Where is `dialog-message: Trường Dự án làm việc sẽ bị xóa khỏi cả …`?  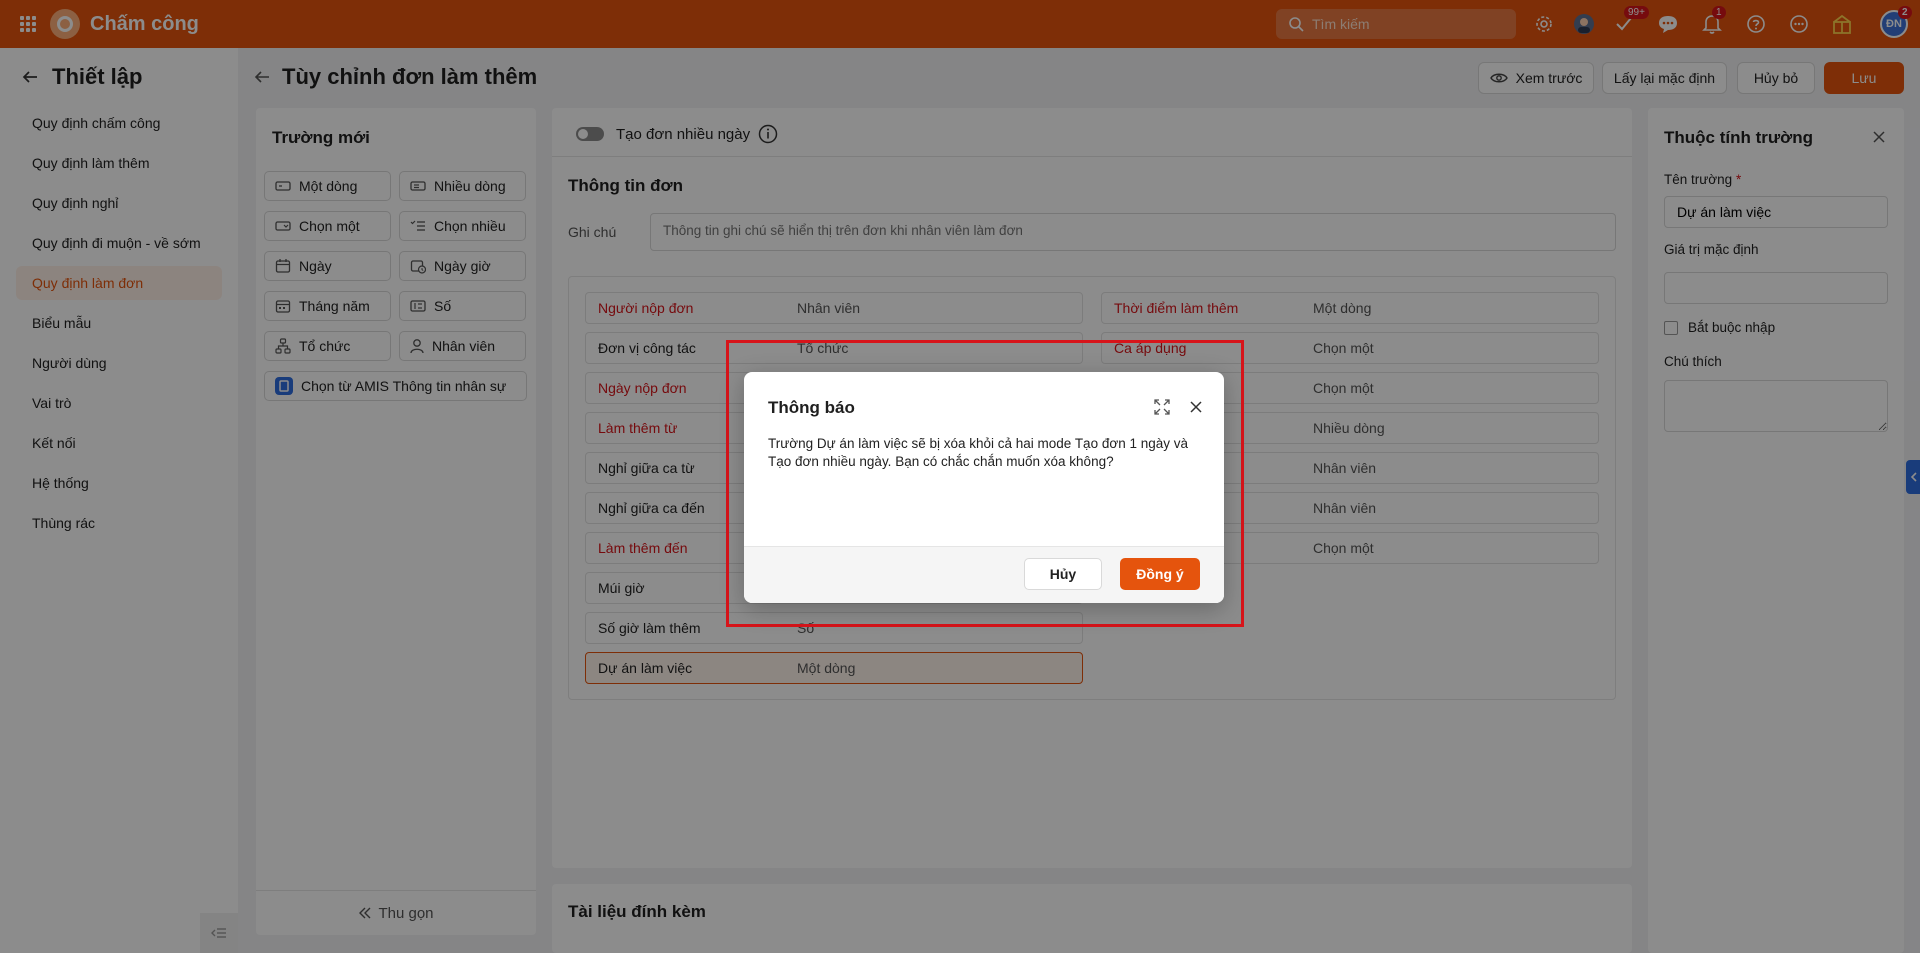
dialog-message: Trường Dự án làm việc sẽ bị xóa khỏi cả … is located at coordinates (978, 452).